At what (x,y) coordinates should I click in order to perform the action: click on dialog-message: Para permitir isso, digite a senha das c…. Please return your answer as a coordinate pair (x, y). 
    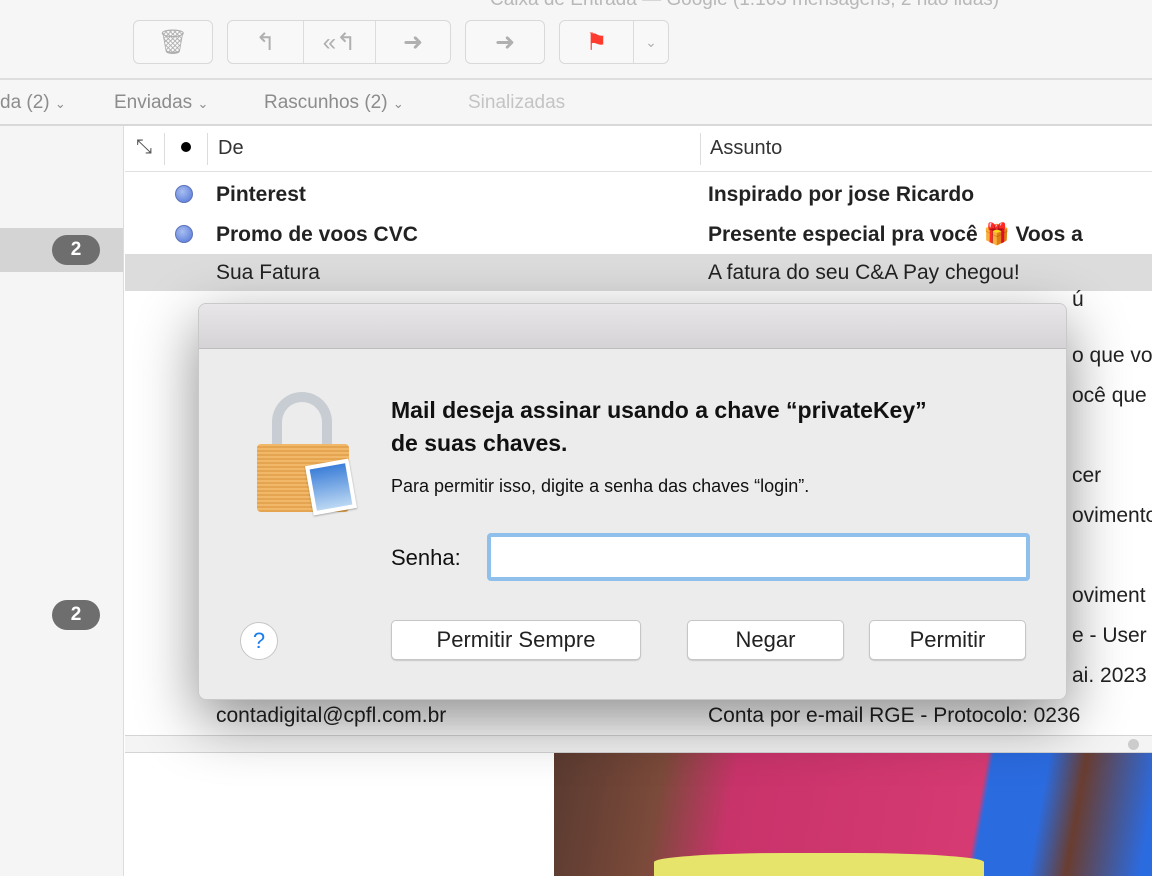
    Looking at the image, I should click on (600, 486).